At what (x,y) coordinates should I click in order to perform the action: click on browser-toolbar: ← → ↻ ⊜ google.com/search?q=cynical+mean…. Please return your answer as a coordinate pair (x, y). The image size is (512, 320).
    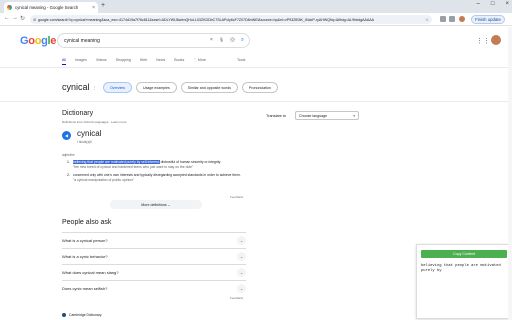
    Looking at the image, I should click on (256, 19).